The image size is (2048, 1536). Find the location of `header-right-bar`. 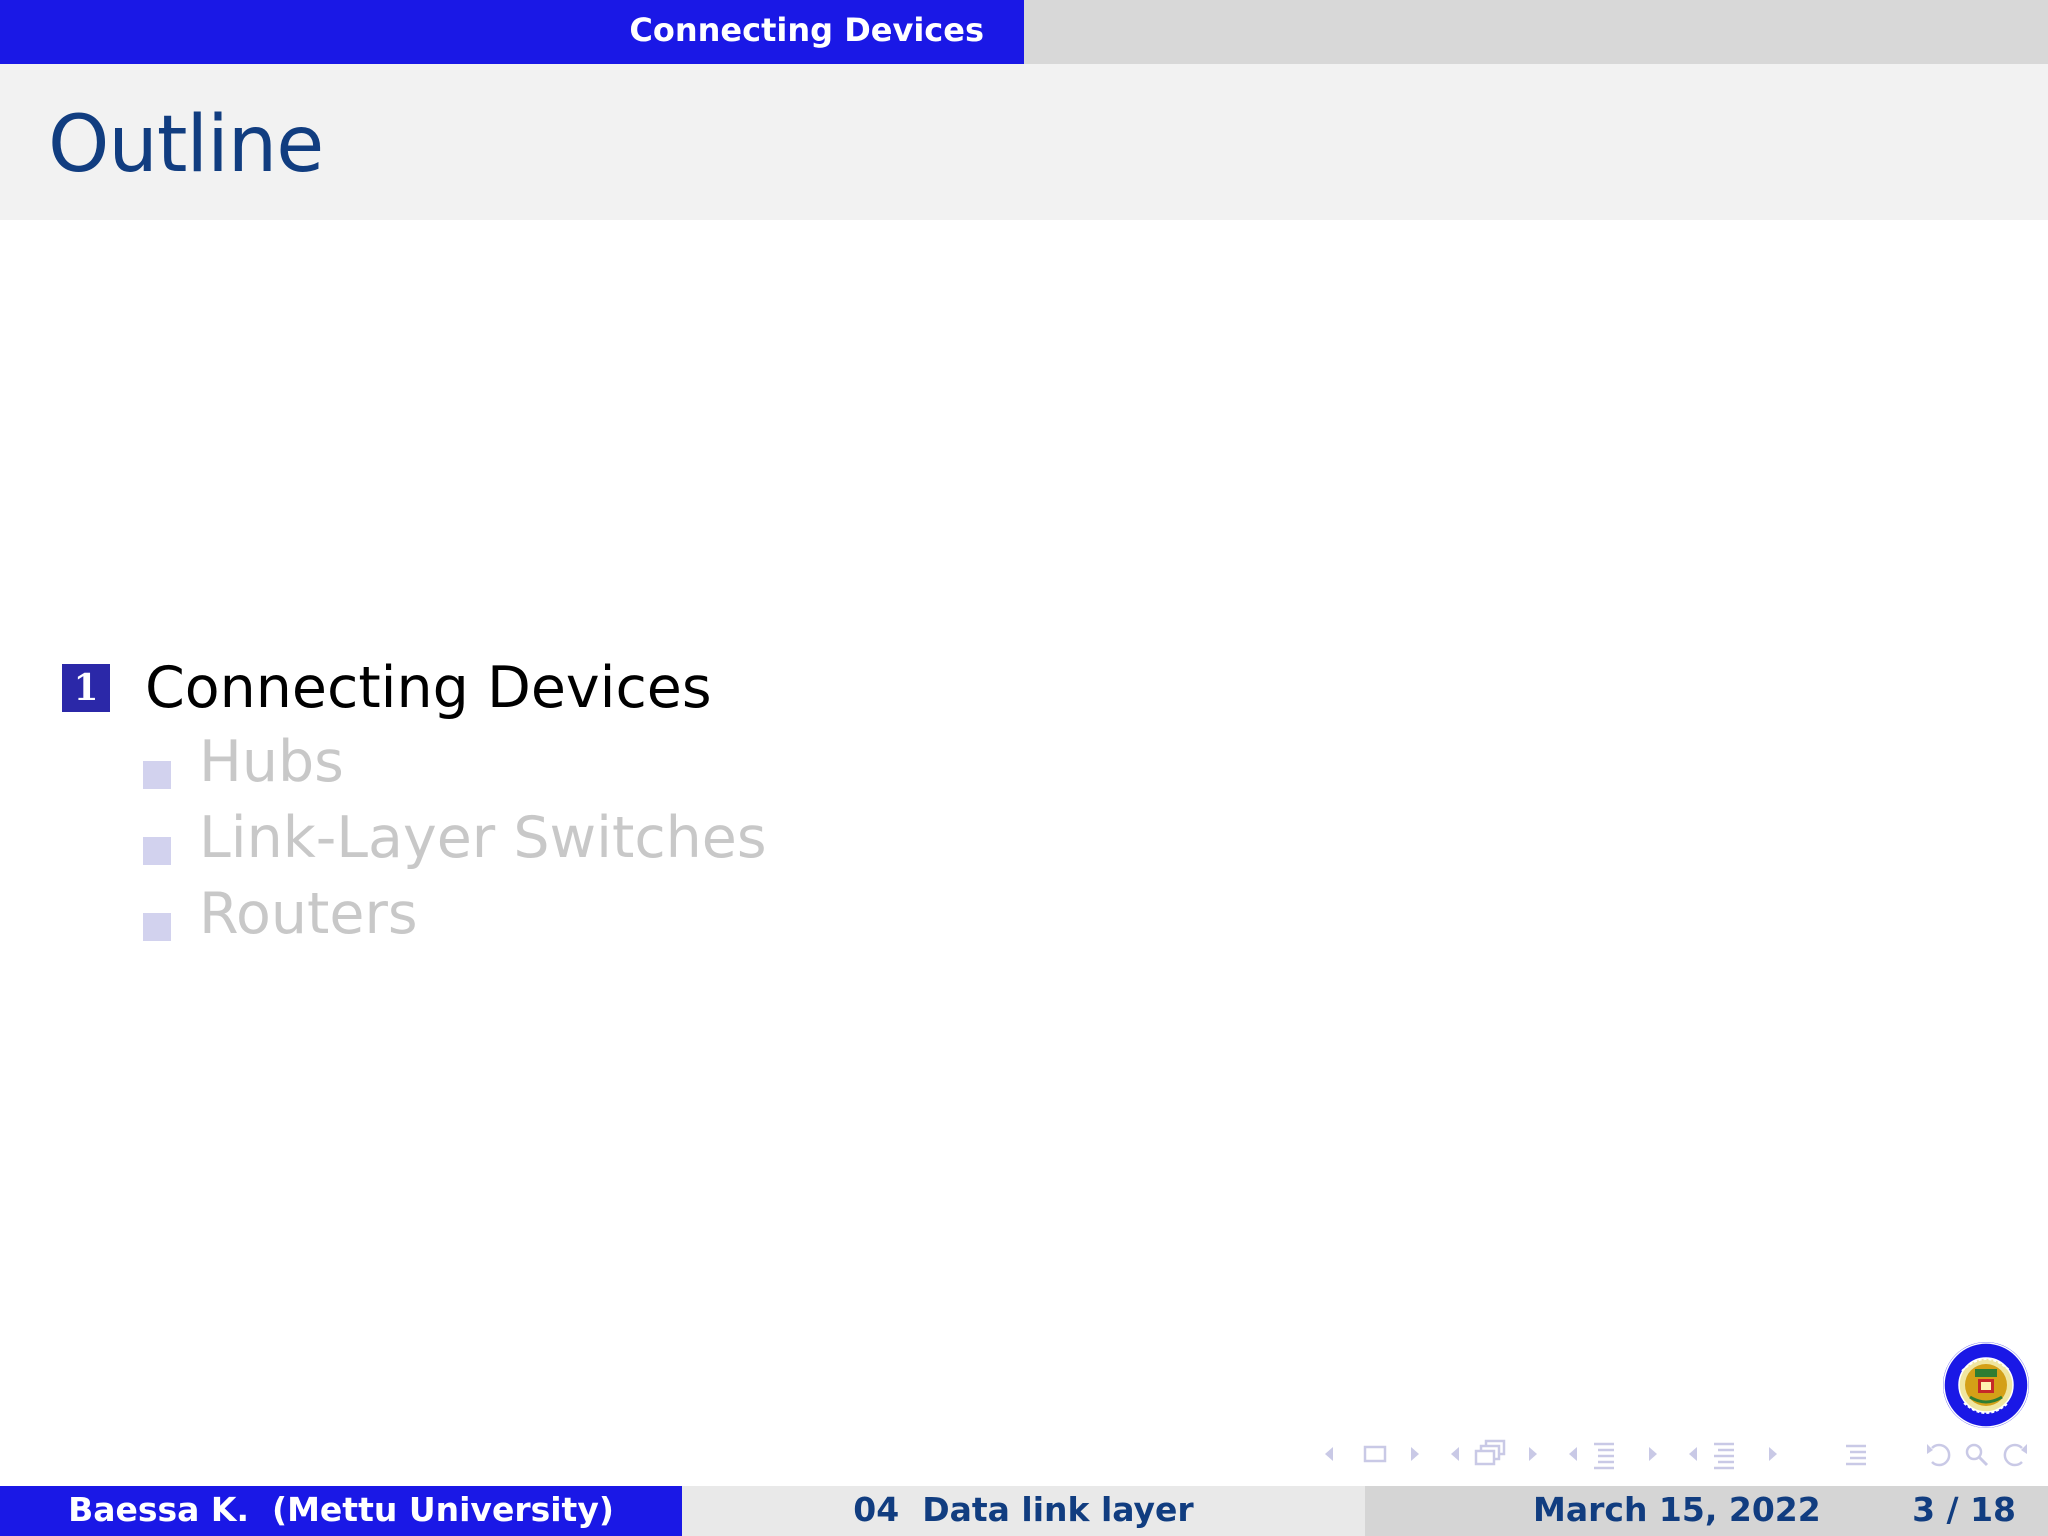

header-right-bar is located at coordinates (1536, 32).